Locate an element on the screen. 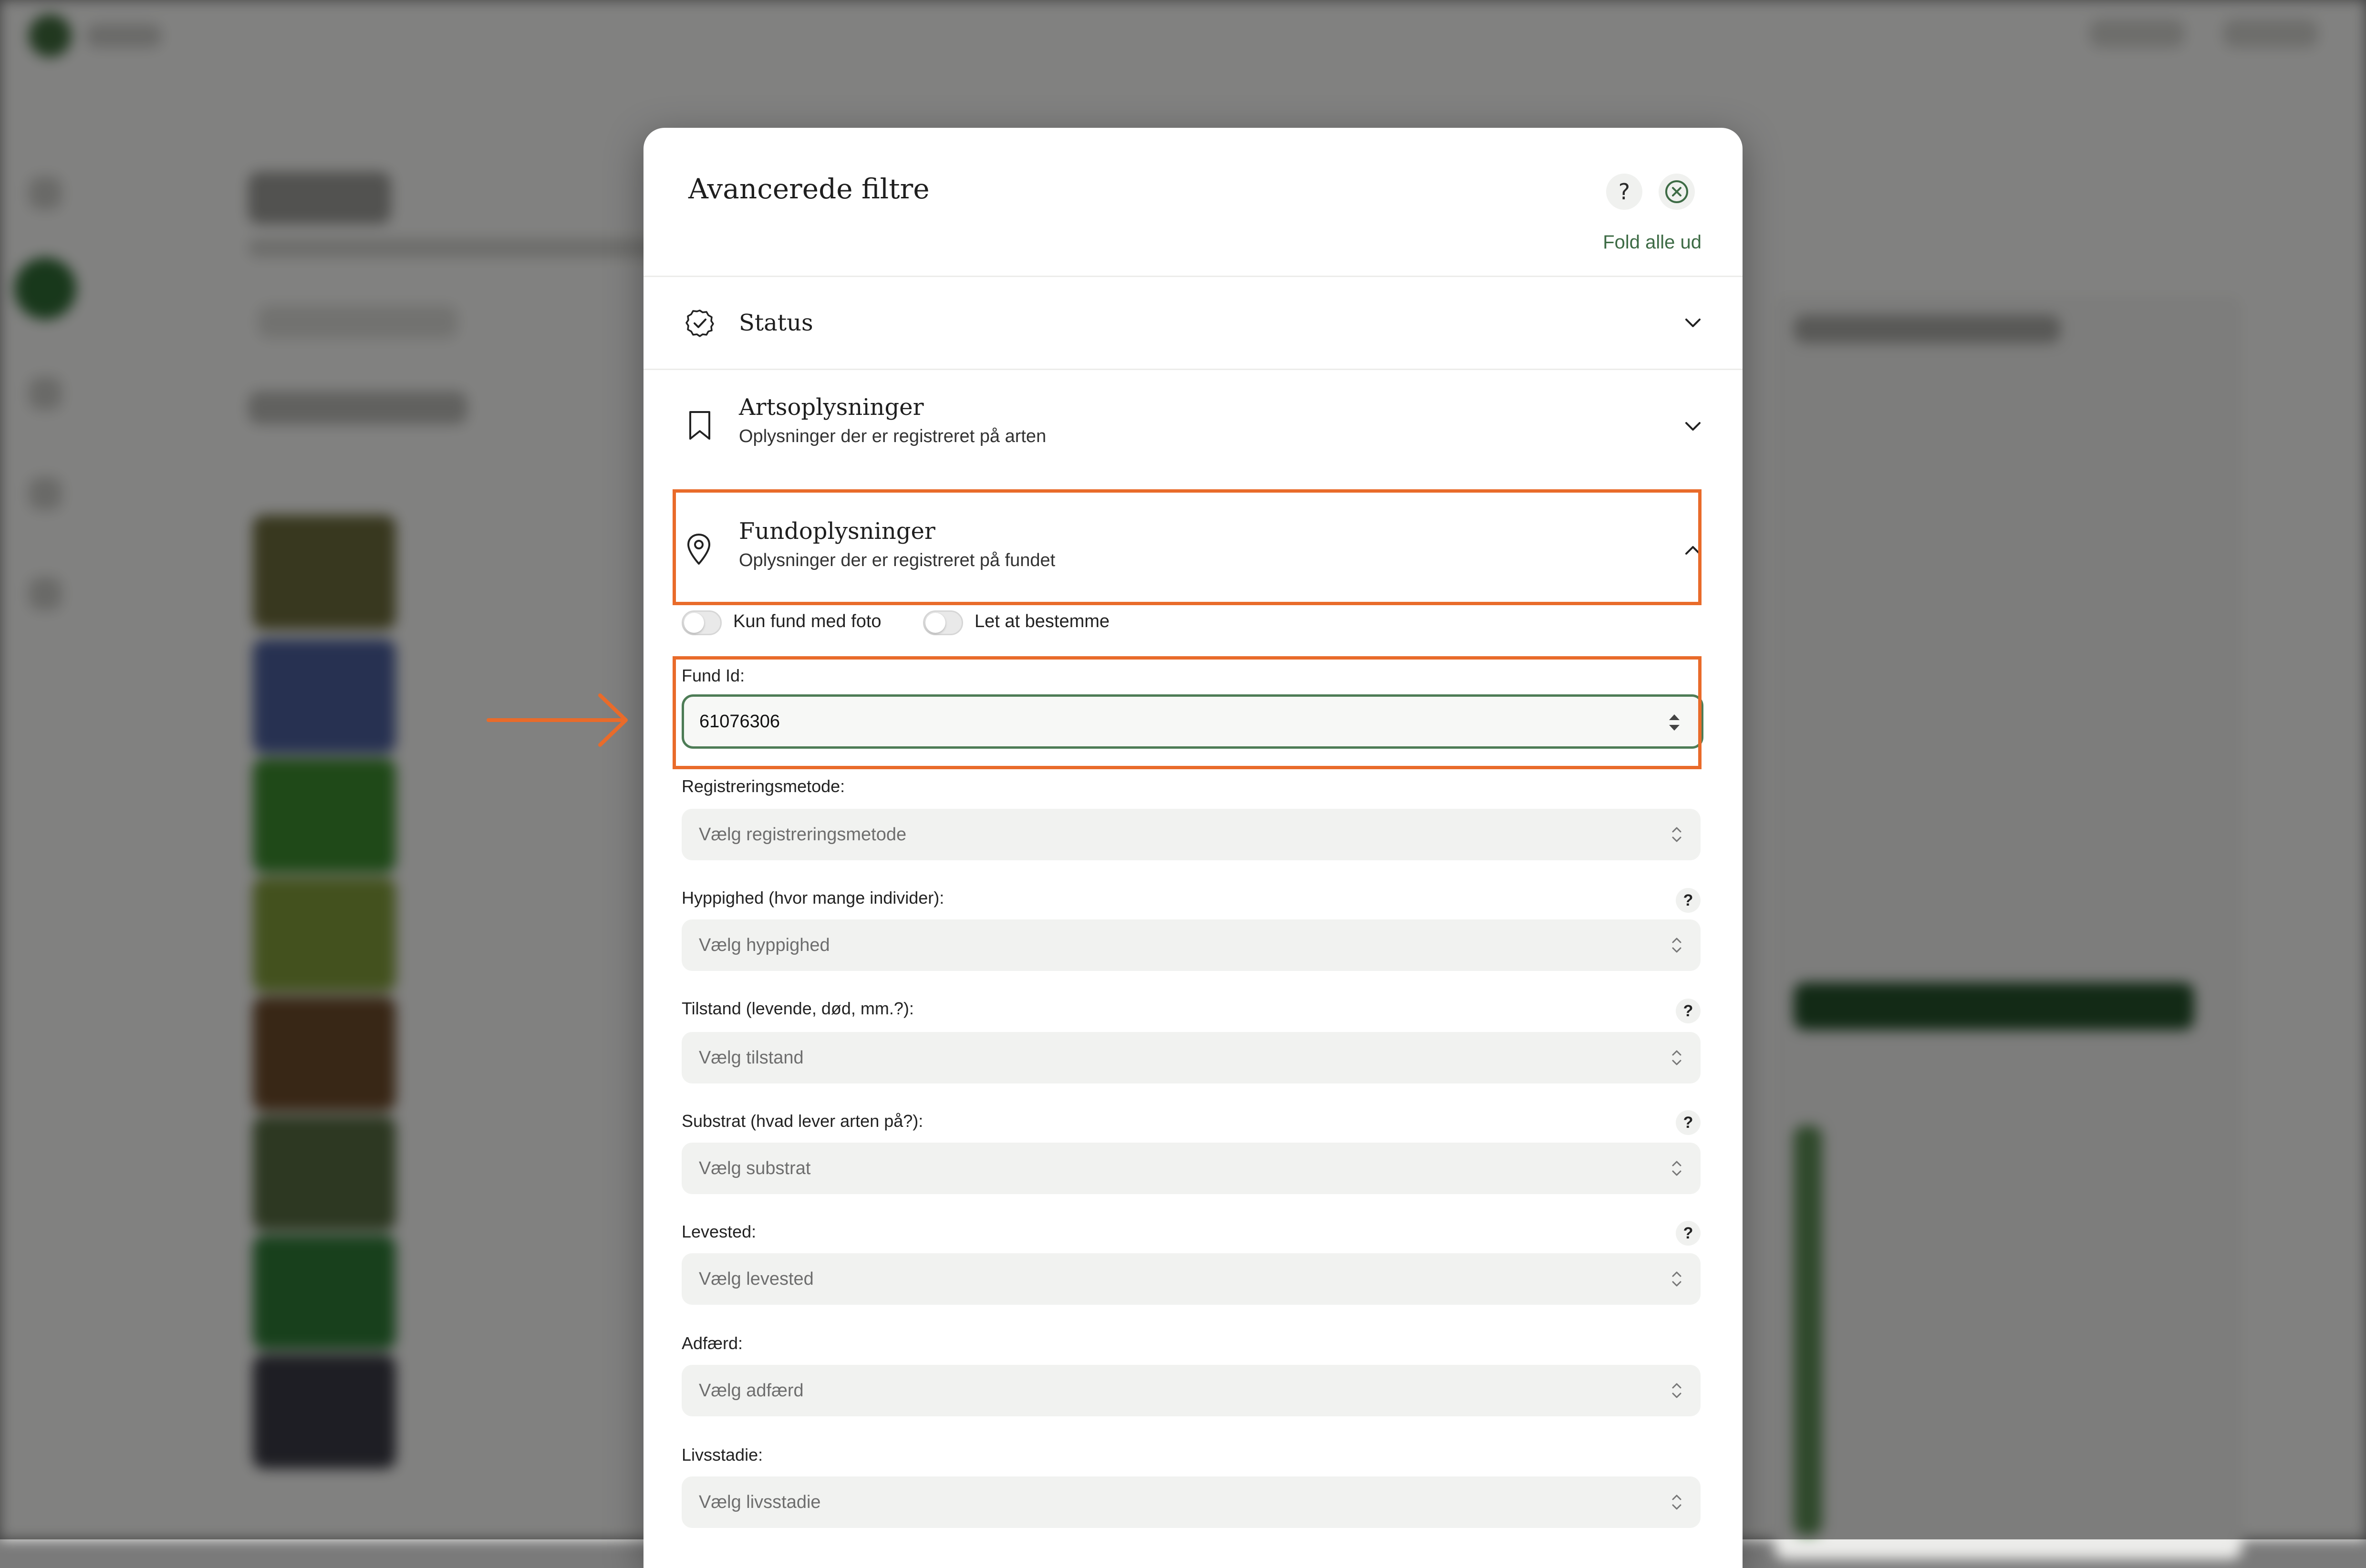  registration-method-label: Registreringsmetode: is located at coordinates (763, 786).